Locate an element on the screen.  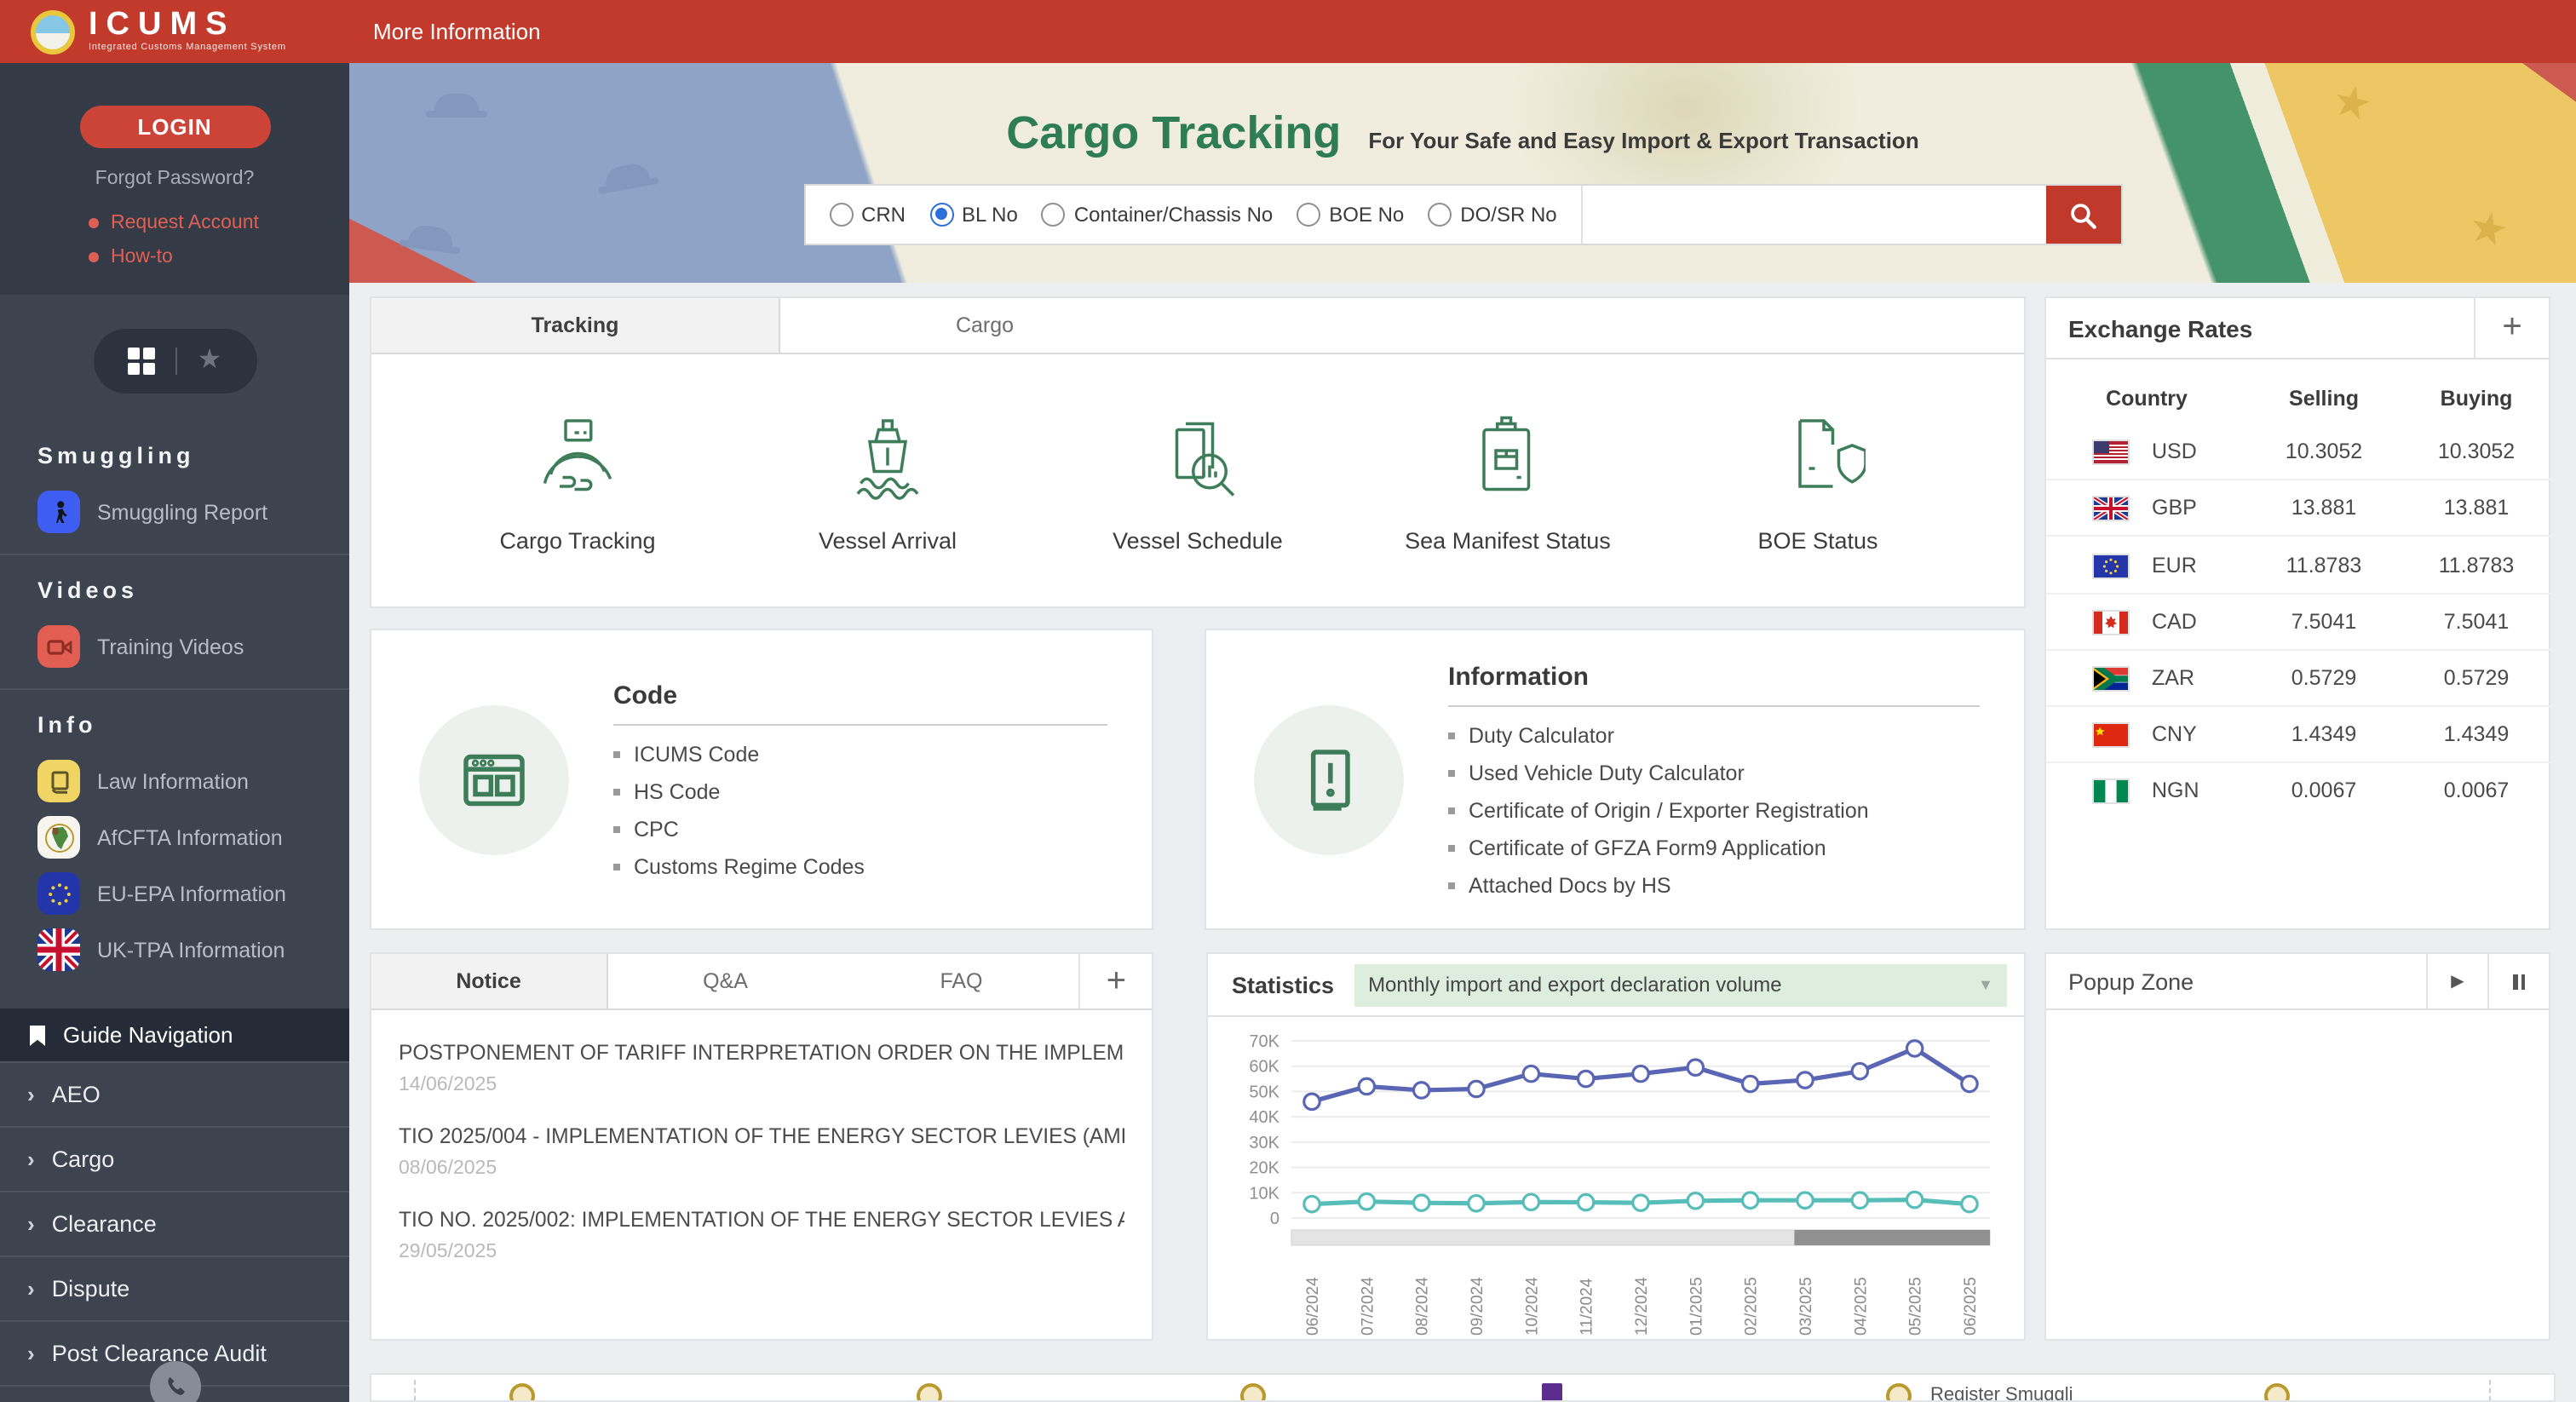
shortcut-sea-manifest-status: Sea Manifest Status is located at coordinates (1508, 480).